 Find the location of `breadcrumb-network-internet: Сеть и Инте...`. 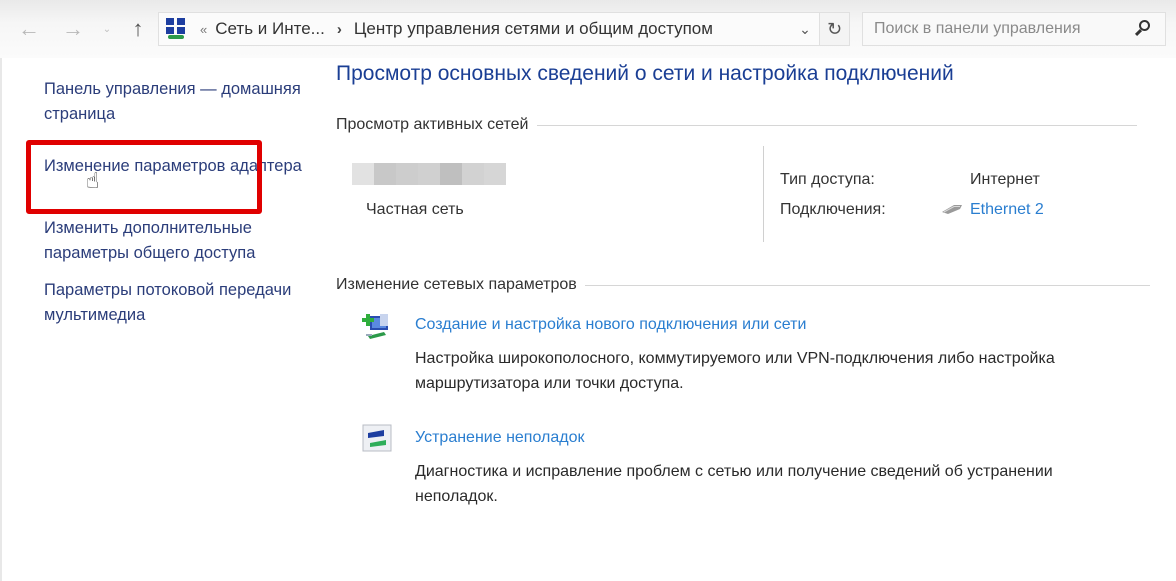

breadcrumb-network-internet: Сеть и Инте... is located at coordinates (270, 29).